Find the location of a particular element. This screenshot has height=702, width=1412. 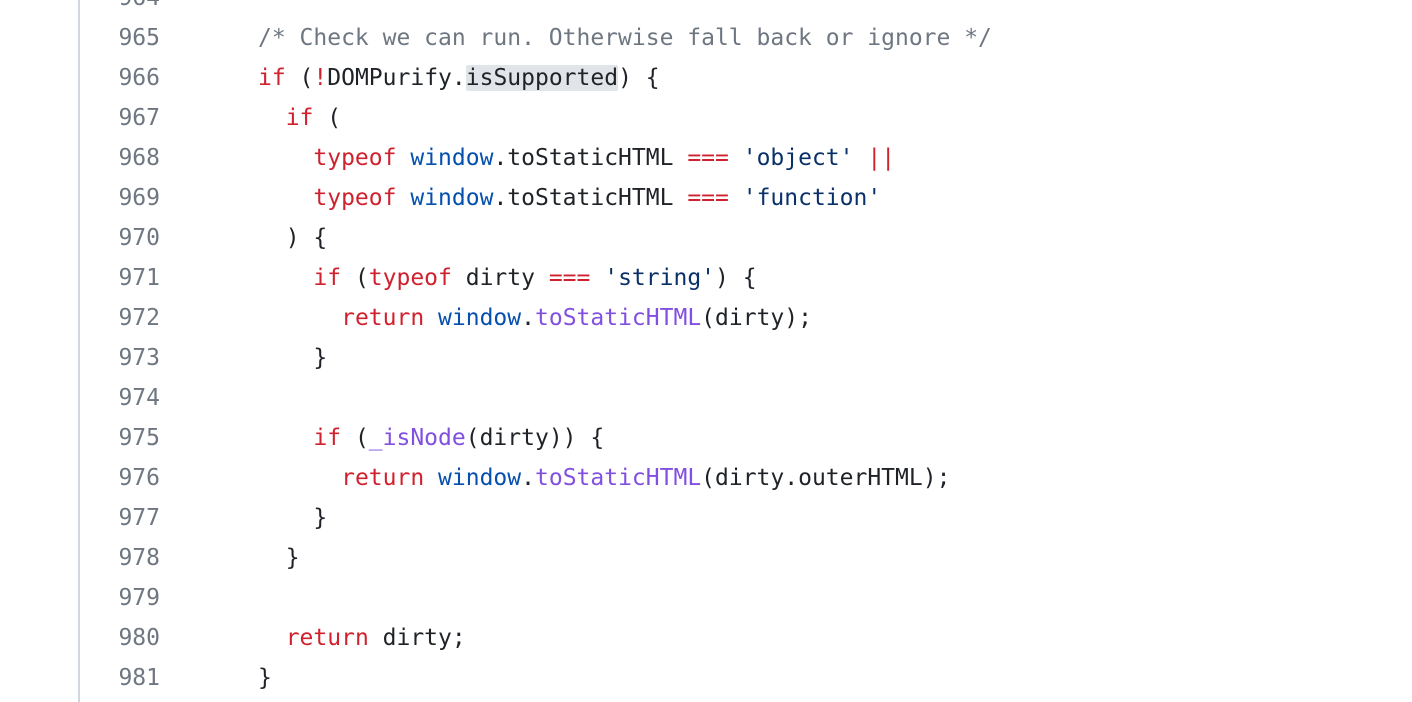

line-number: 964 is located at coordinates (120, 9).